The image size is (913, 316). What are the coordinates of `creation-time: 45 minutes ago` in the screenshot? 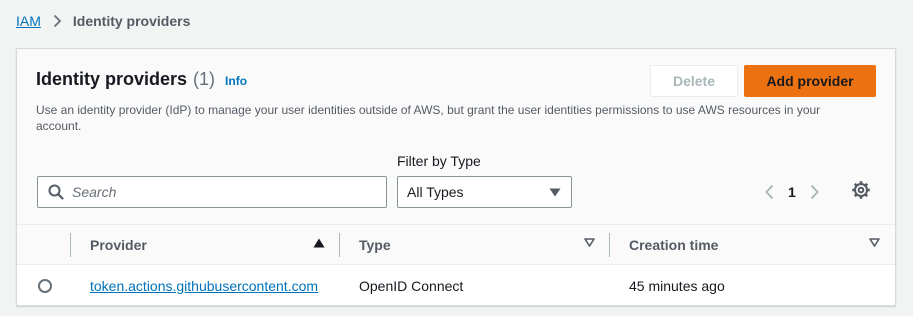 It's located at (677, 286).